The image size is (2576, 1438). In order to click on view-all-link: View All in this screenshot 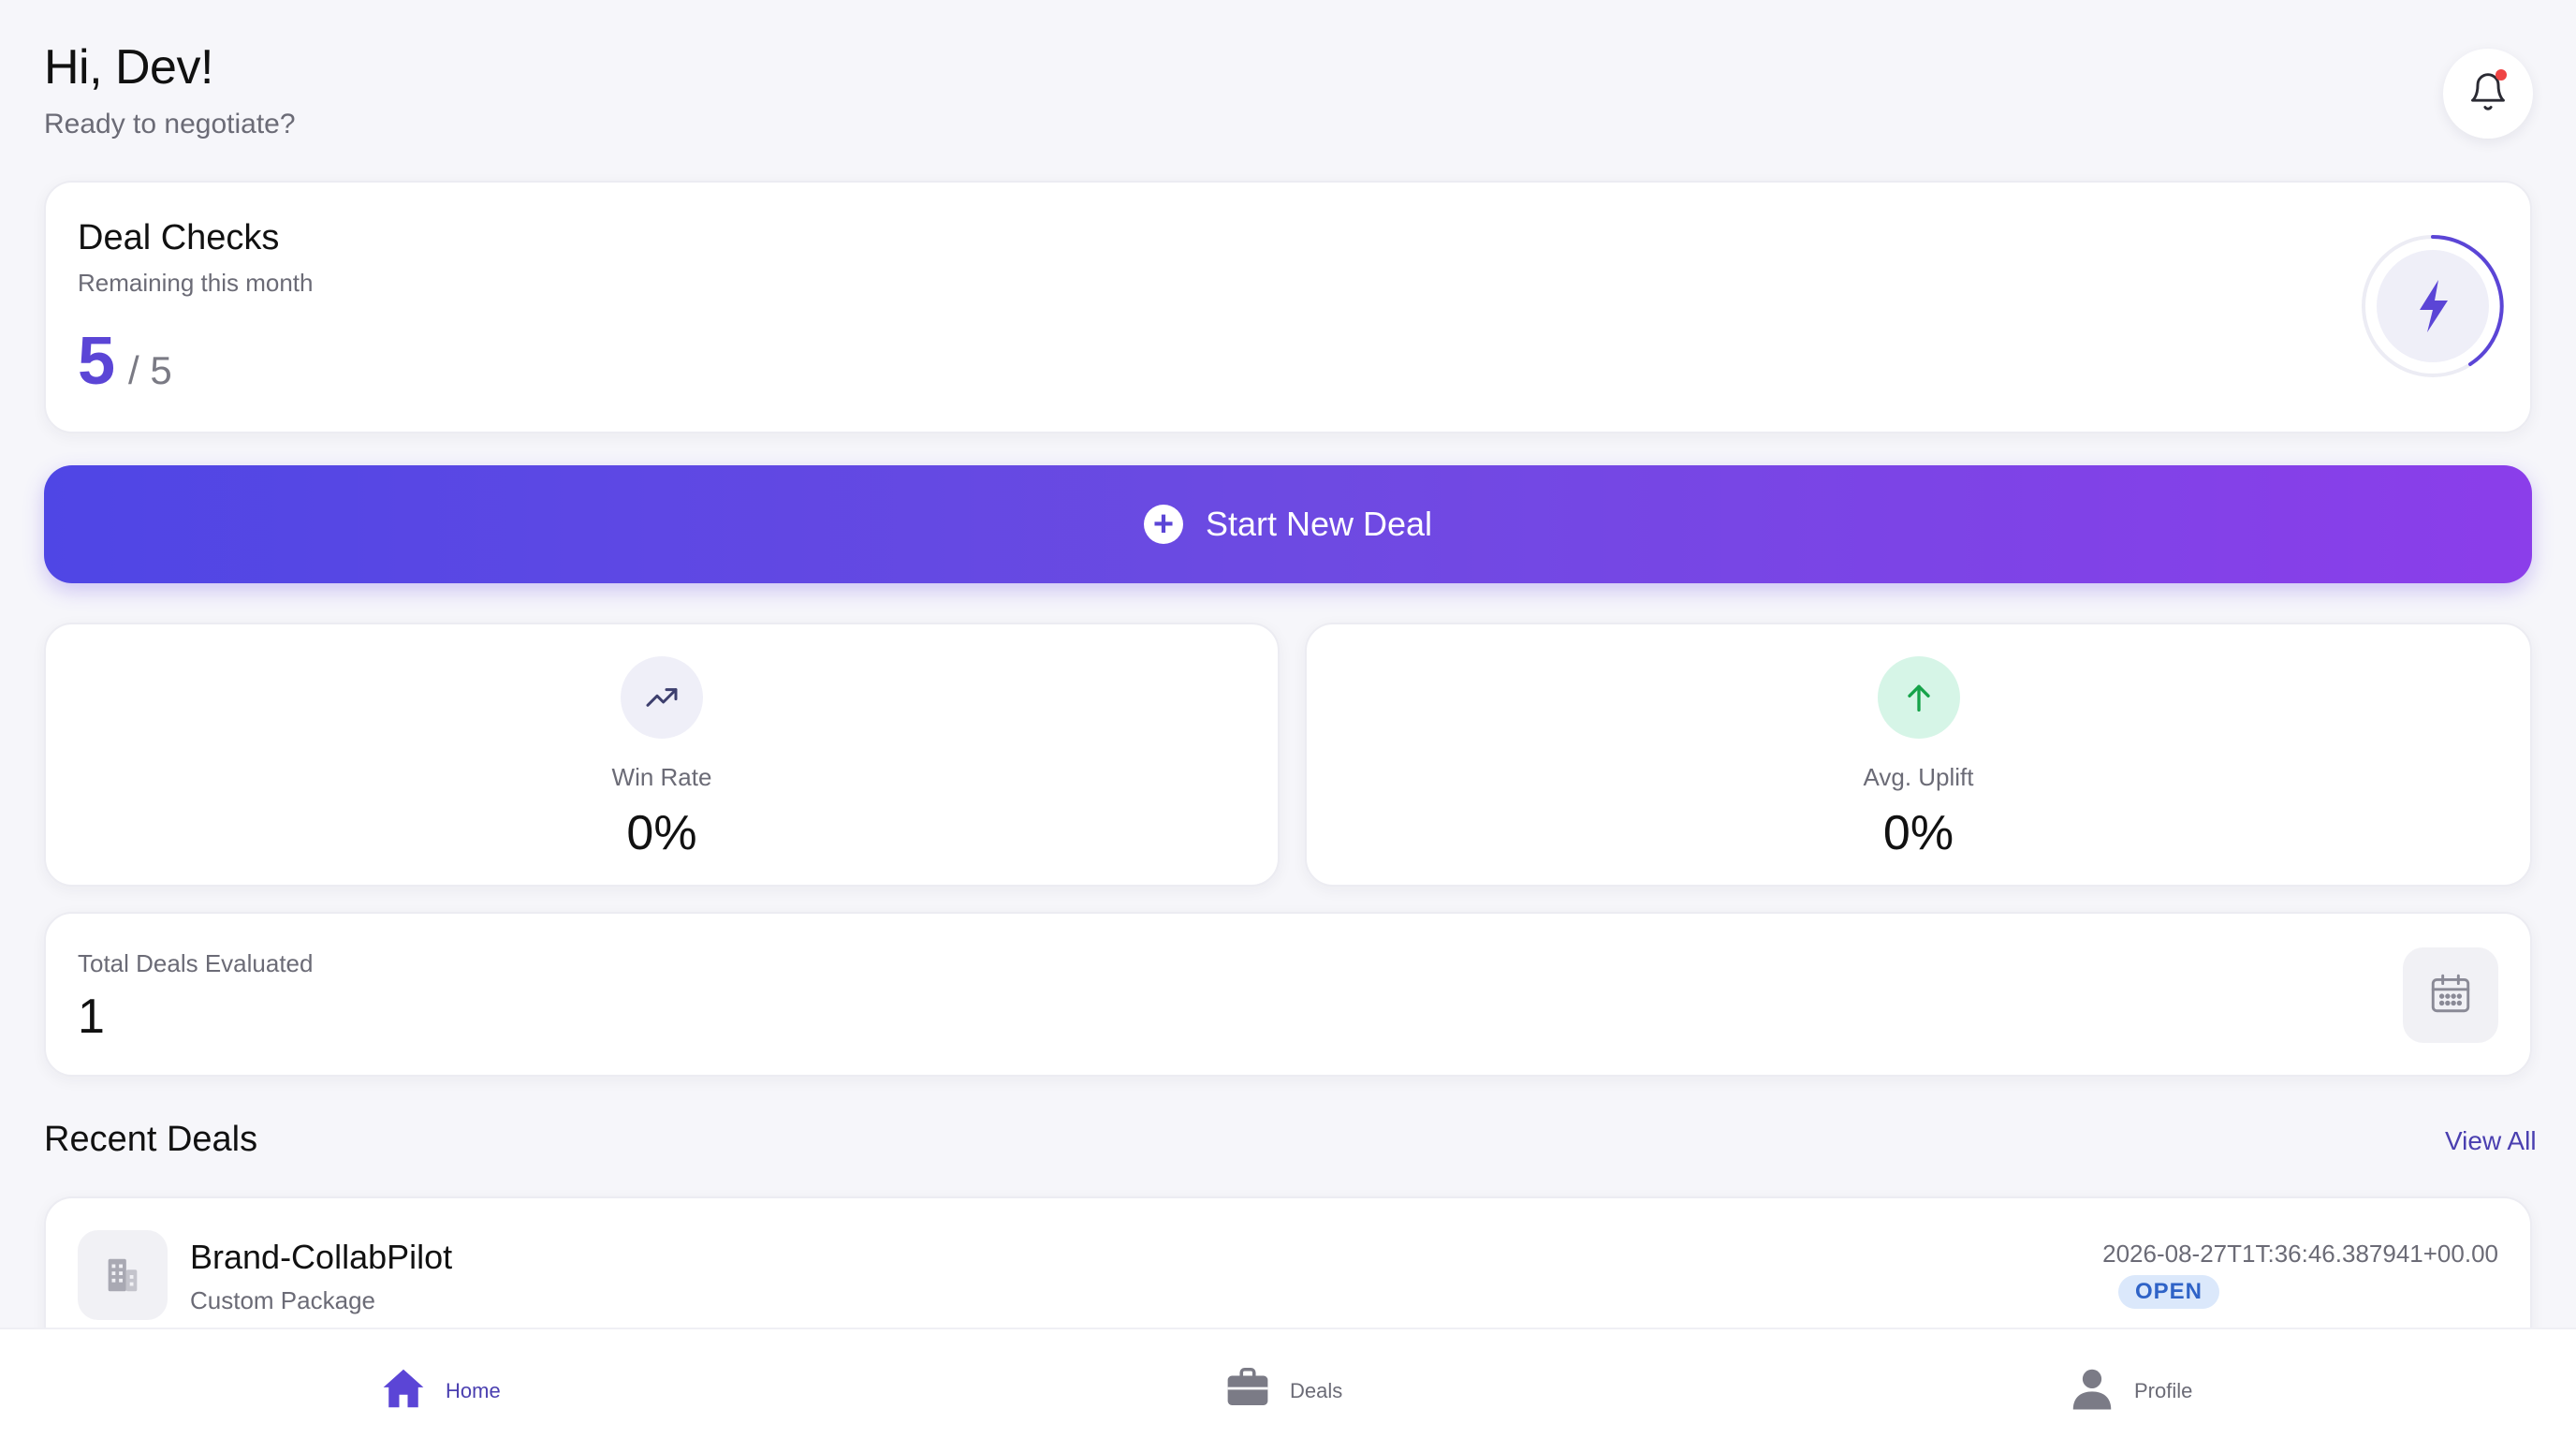, I will do `click(2491, 1141)`.